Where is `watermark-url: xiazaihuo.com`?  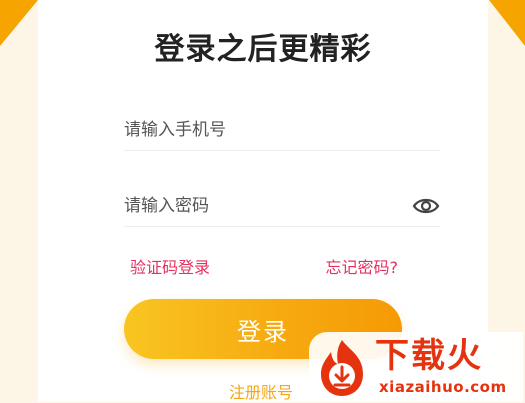 watermark-url: xiazaihuo.com is located at coordinates (443, 387).